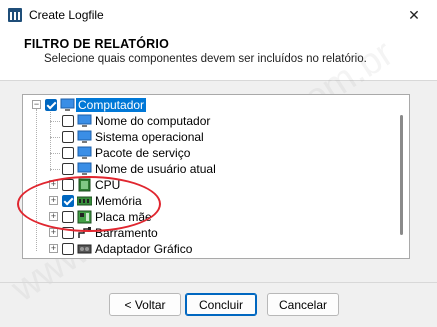  I want to click on collapse-toggle: −, so click(36, 104).